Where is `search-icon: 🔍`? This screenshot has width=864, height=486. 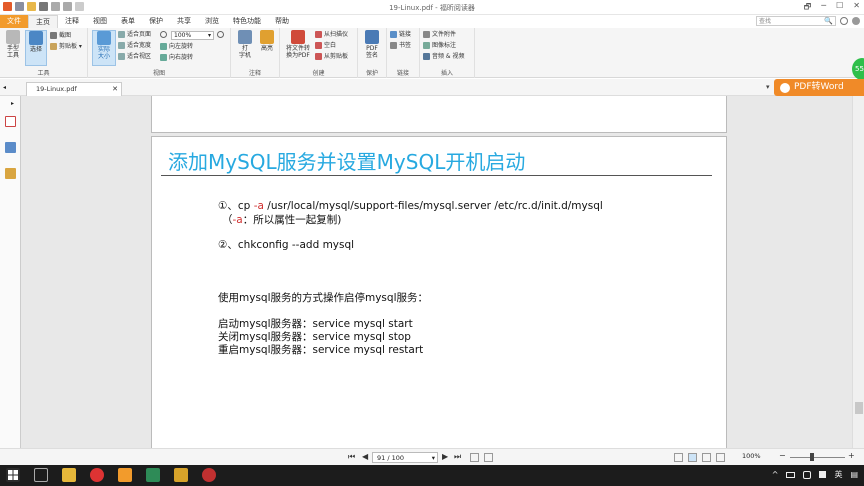 search-icon: 🔍 is located at coordinates (828, 21).